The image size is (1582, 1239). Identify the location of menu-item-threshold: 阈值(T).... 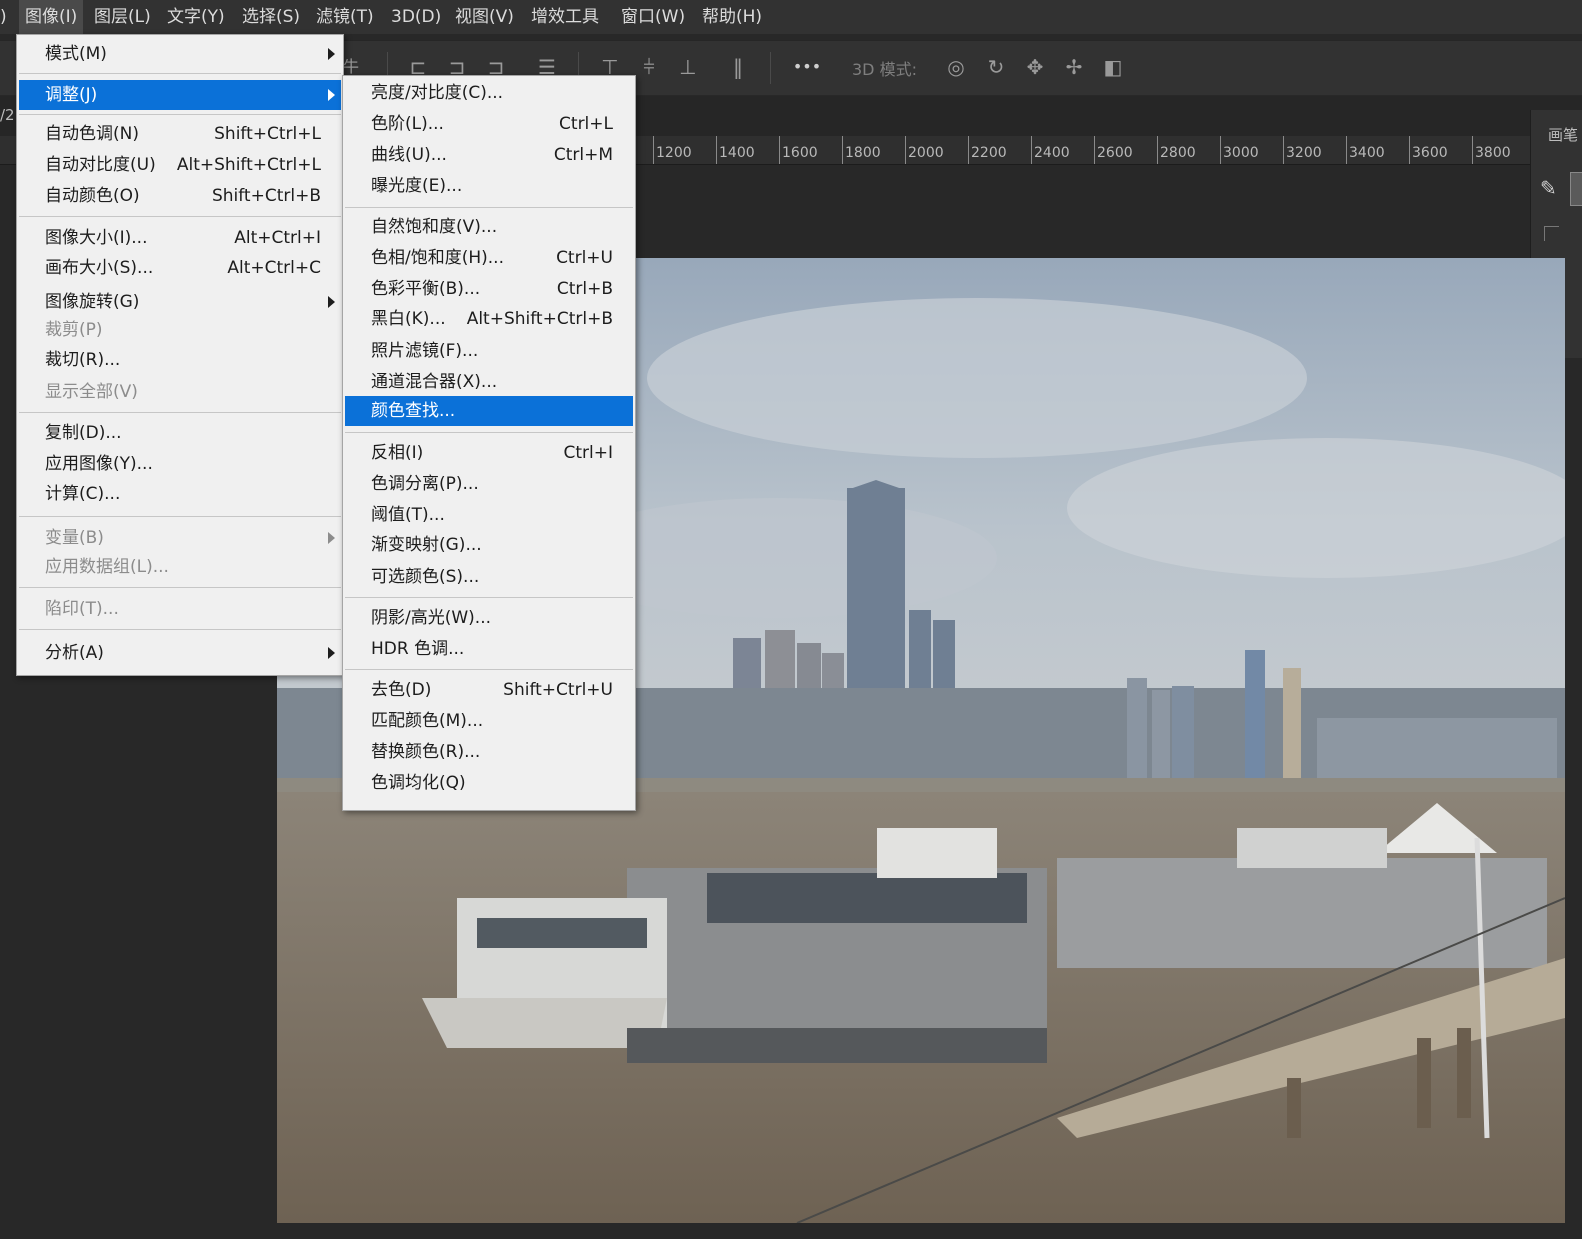
(489, 515).